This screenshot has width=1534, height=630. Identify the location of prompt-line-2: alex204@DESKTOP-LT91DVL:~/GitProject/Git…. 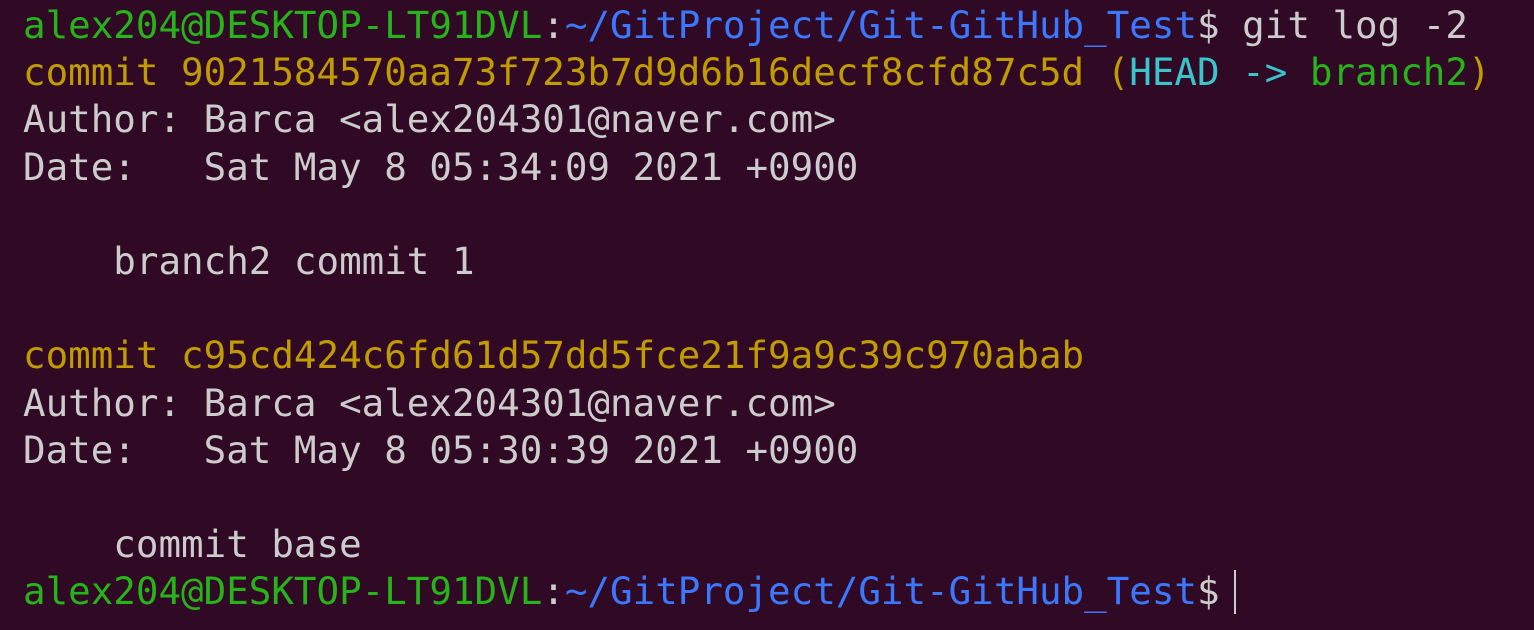
(757, 591).